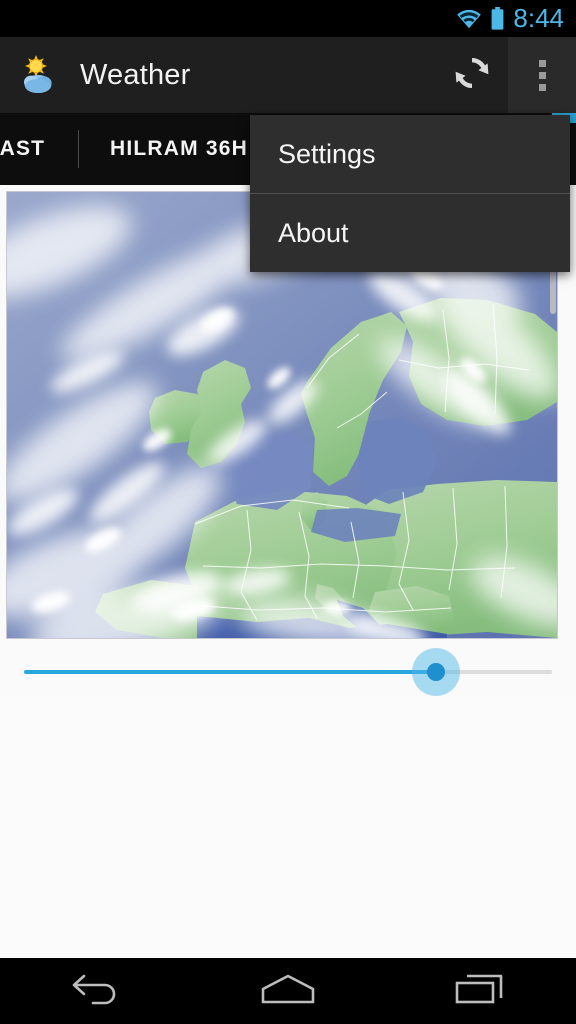 This screenshot has width=576, height=1024. I want to click on refresh-button, so click(472, 75).